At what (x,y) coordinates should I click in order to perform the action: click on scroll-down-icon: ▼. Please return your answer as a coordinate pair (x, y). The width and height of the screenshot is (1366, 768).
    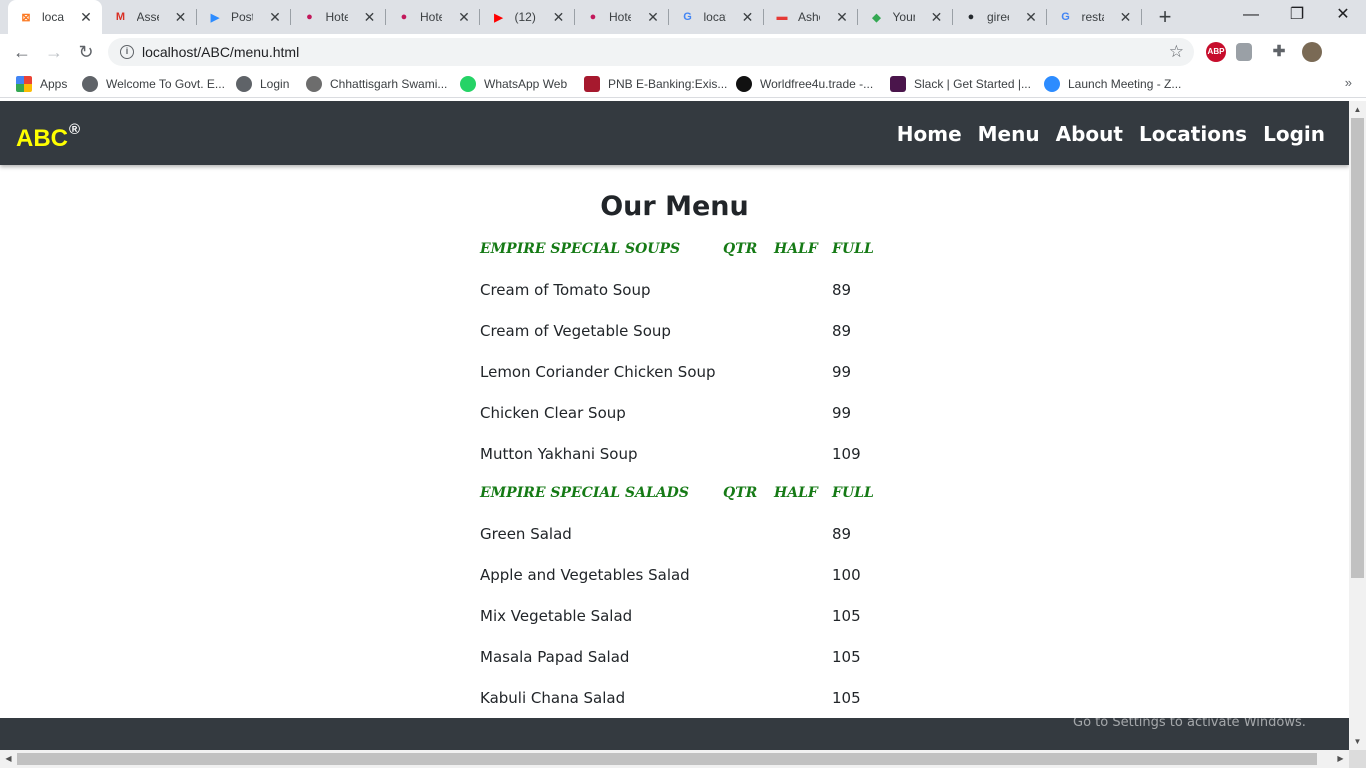
    Looking at the image, I should click on (1357, 741).